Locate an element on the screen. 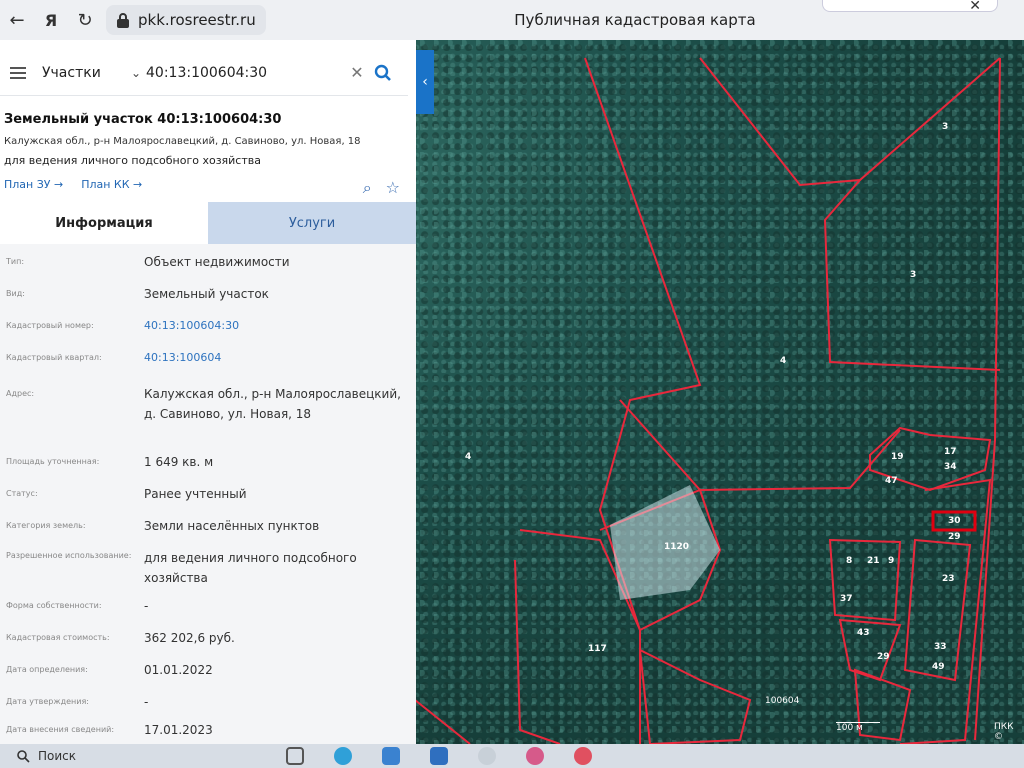 Image resolution: width=1024 pixels, height=768 pixels. search-bar: Участки ⌄ ✕ is located at coordinates (204, 73).